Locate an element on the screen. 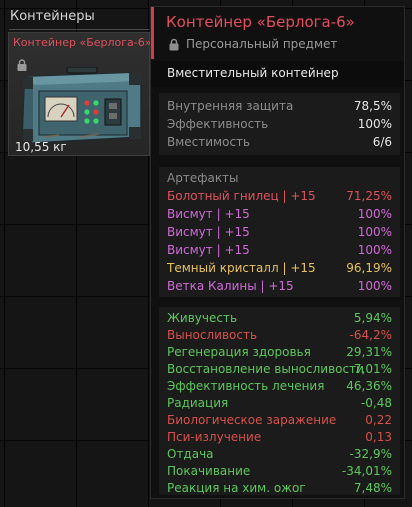 The image size is (412, 507). artifacts-heading: Артефакты is located at coordinates (203, 178).